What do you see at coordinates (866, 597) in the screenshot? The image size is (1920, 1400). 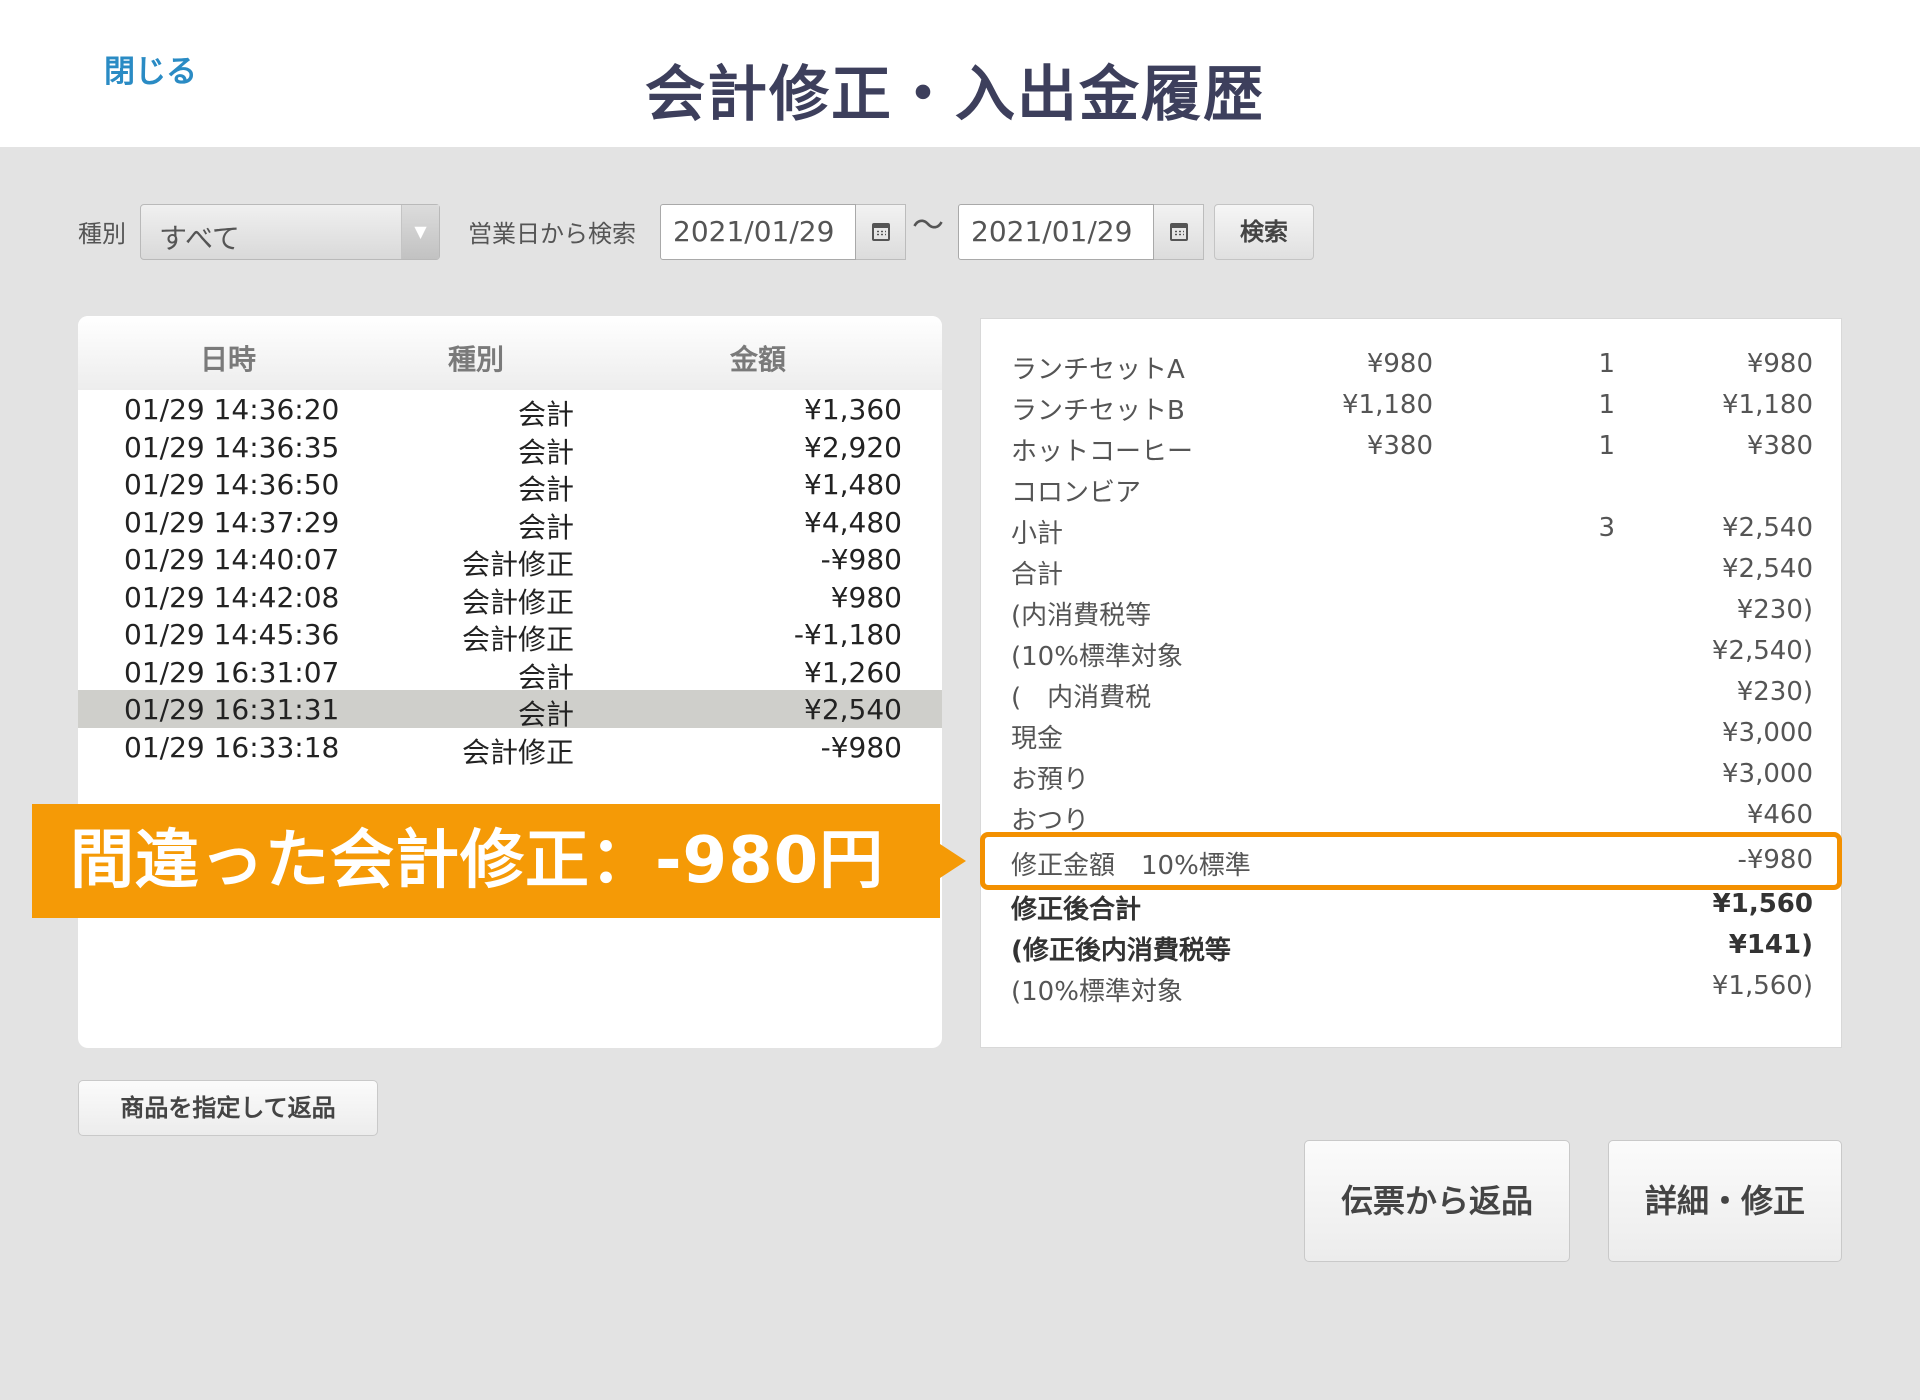 I see `row-amount: ¥980` at bounding box center [866, 597].